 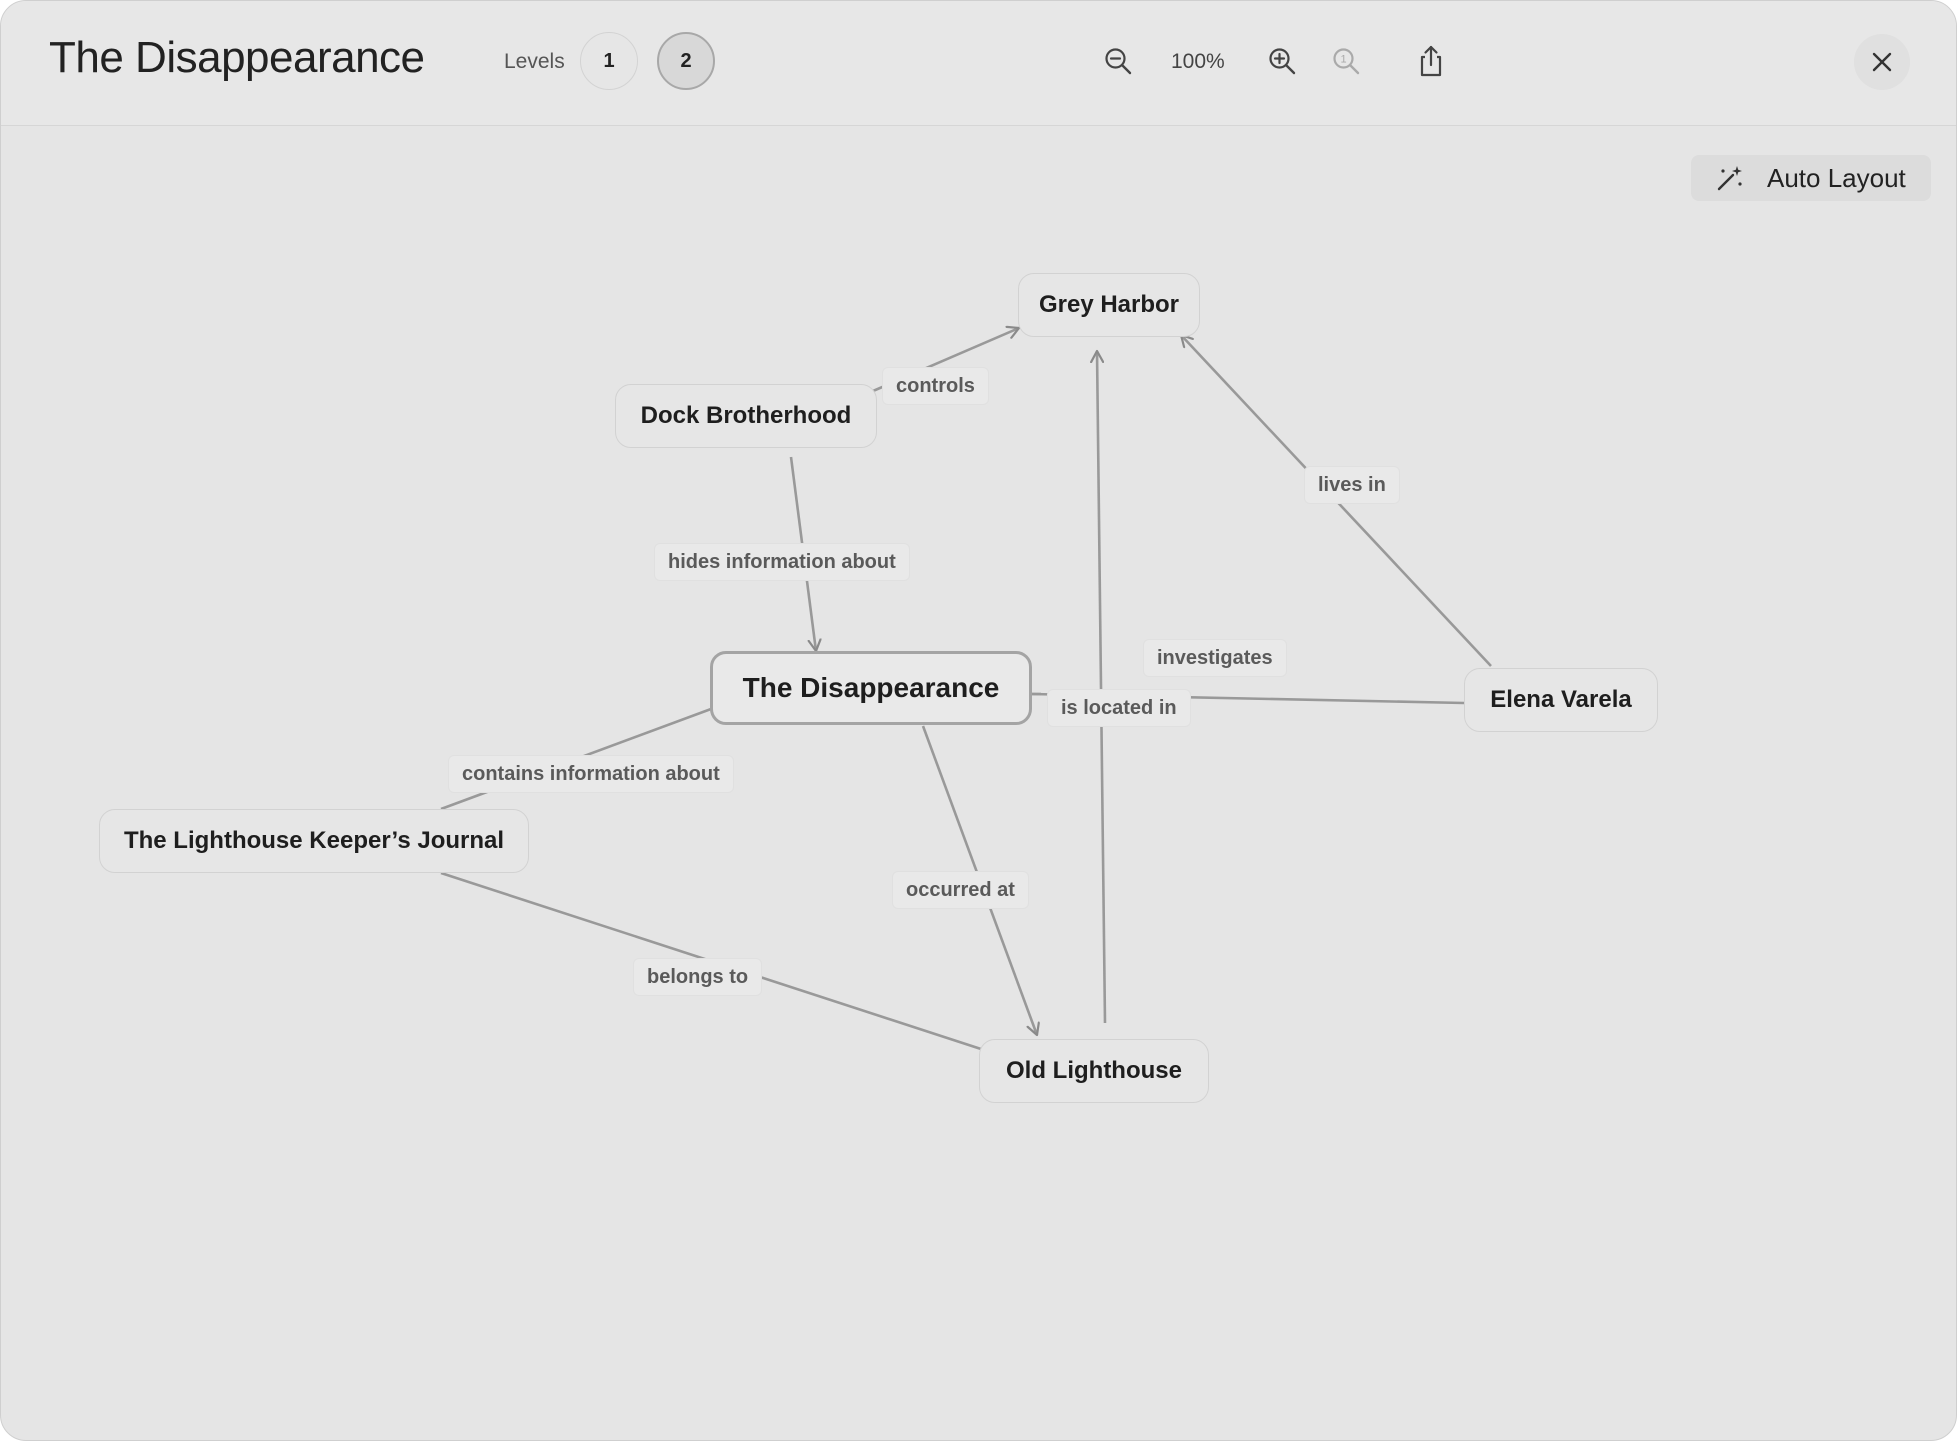 What do you see at coordinates (960, 890) in the screenshot?
I see `edge-label-occurred-at: occurred at` at bounding box center [960, 890].